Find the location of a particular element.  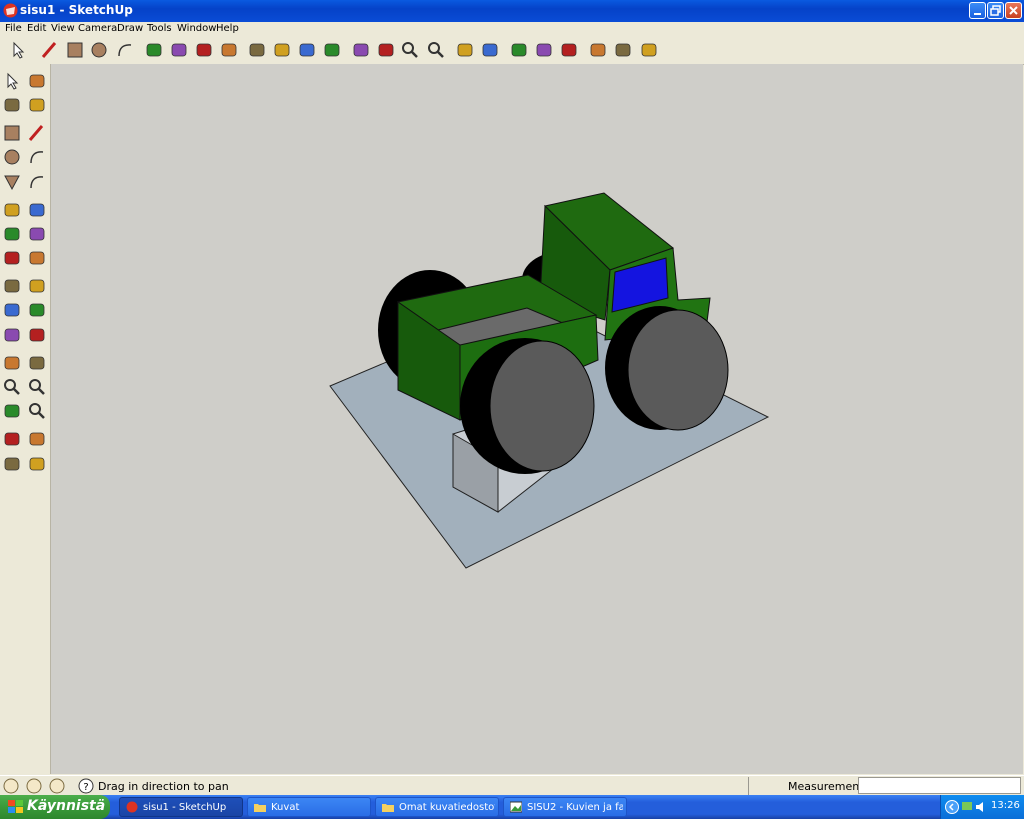

start-button: Käynnistä is located at coordinates (55, 807).